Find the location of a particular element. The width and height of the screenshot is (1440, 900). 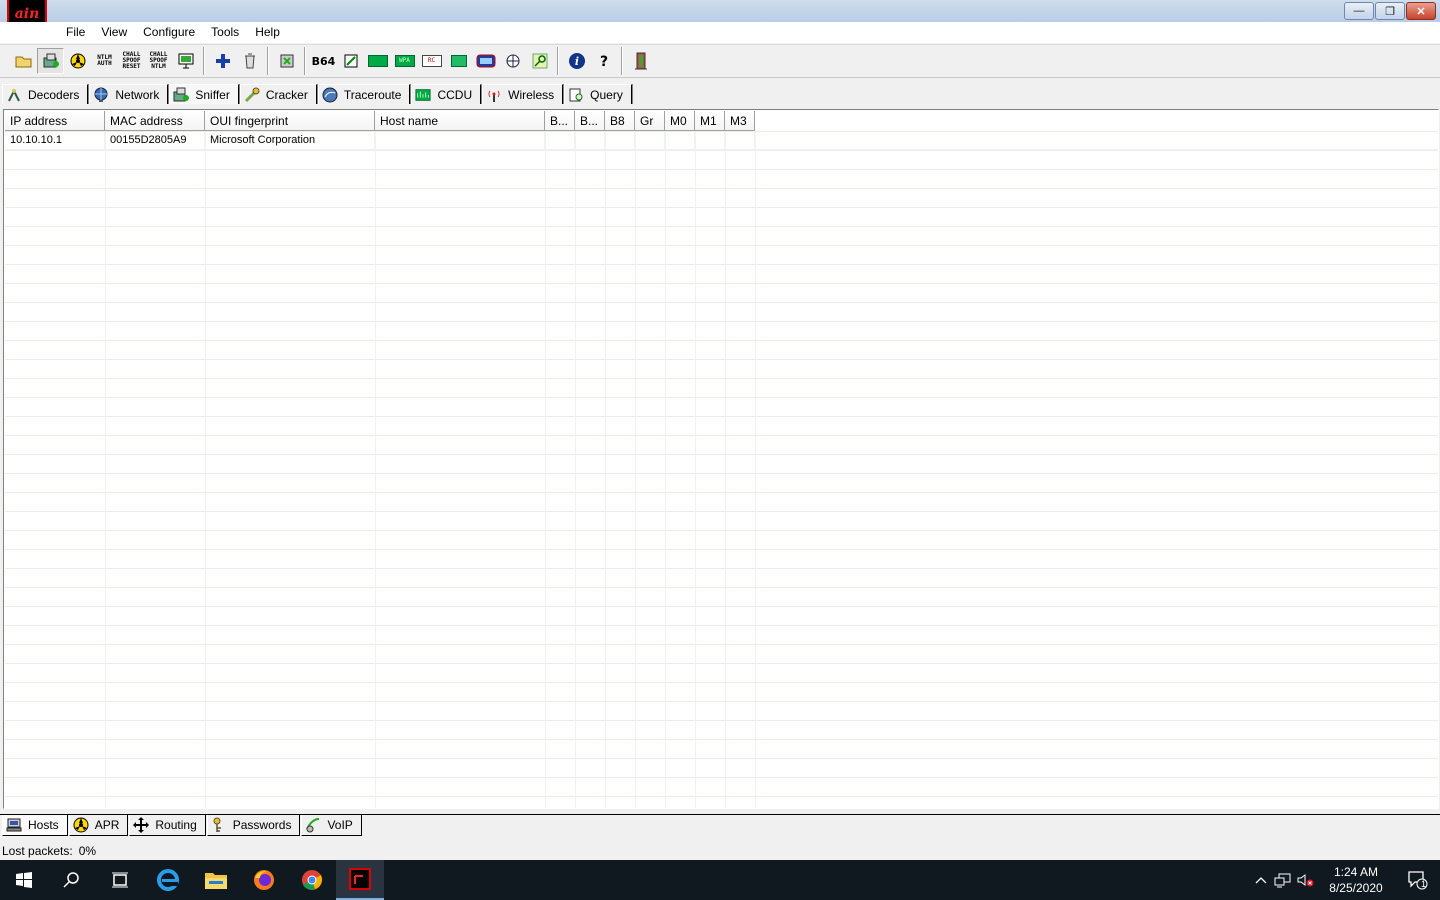

lcd-button-3: RC is located at coordinates (431, 61).